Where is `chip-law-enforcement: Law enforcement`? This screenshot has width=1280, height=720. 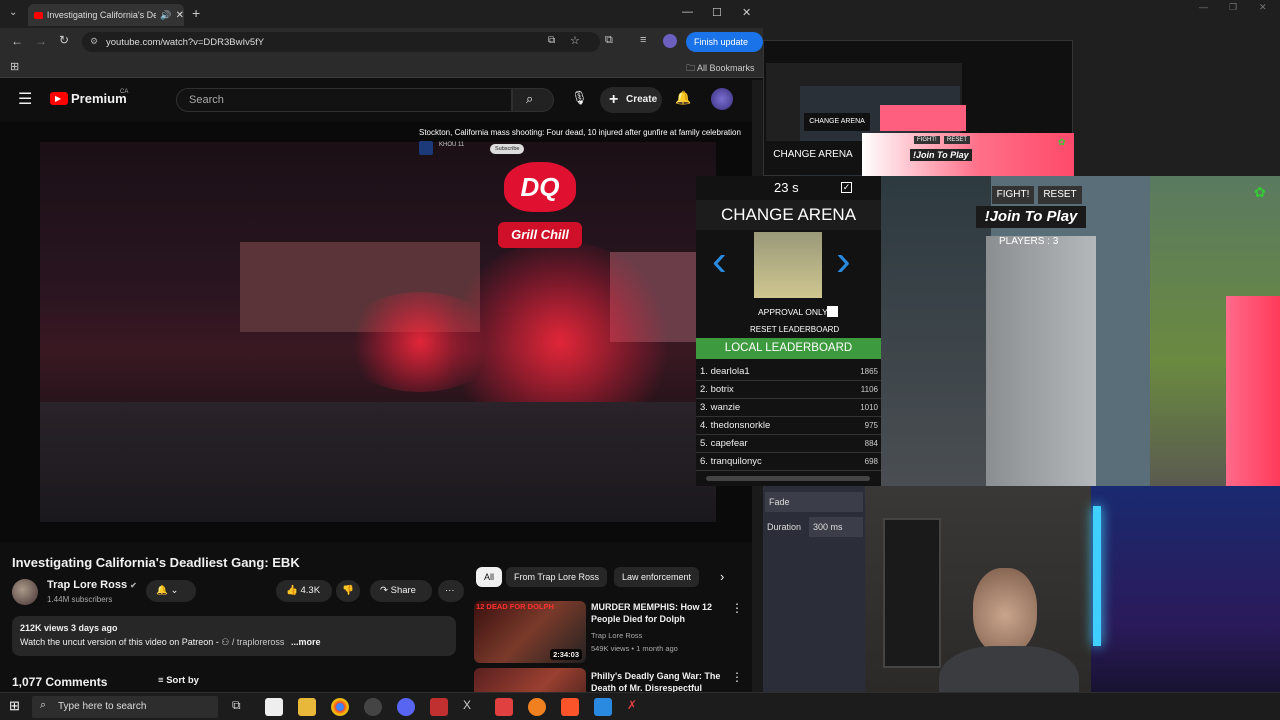
chip-law-enforcement: Law enforcement is located at coordinates (657, 577).